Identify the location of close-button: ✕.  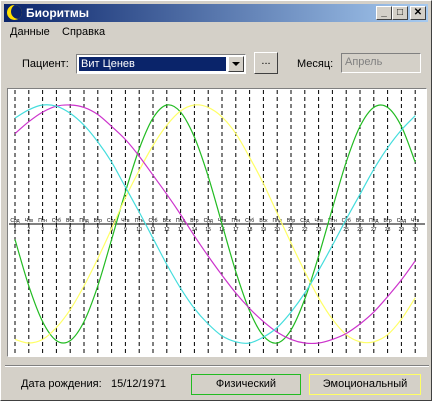
(418, 13).